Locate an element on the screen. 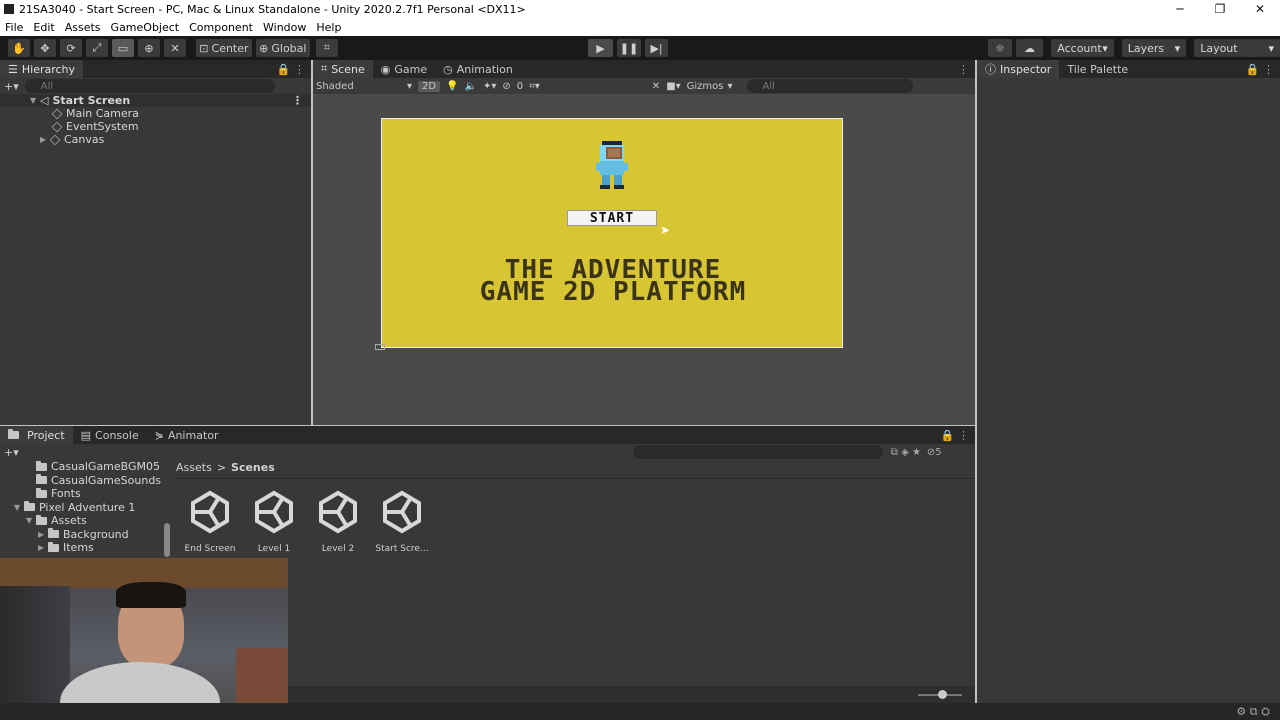  menu-help: Help is located at coordinates (328, 27).